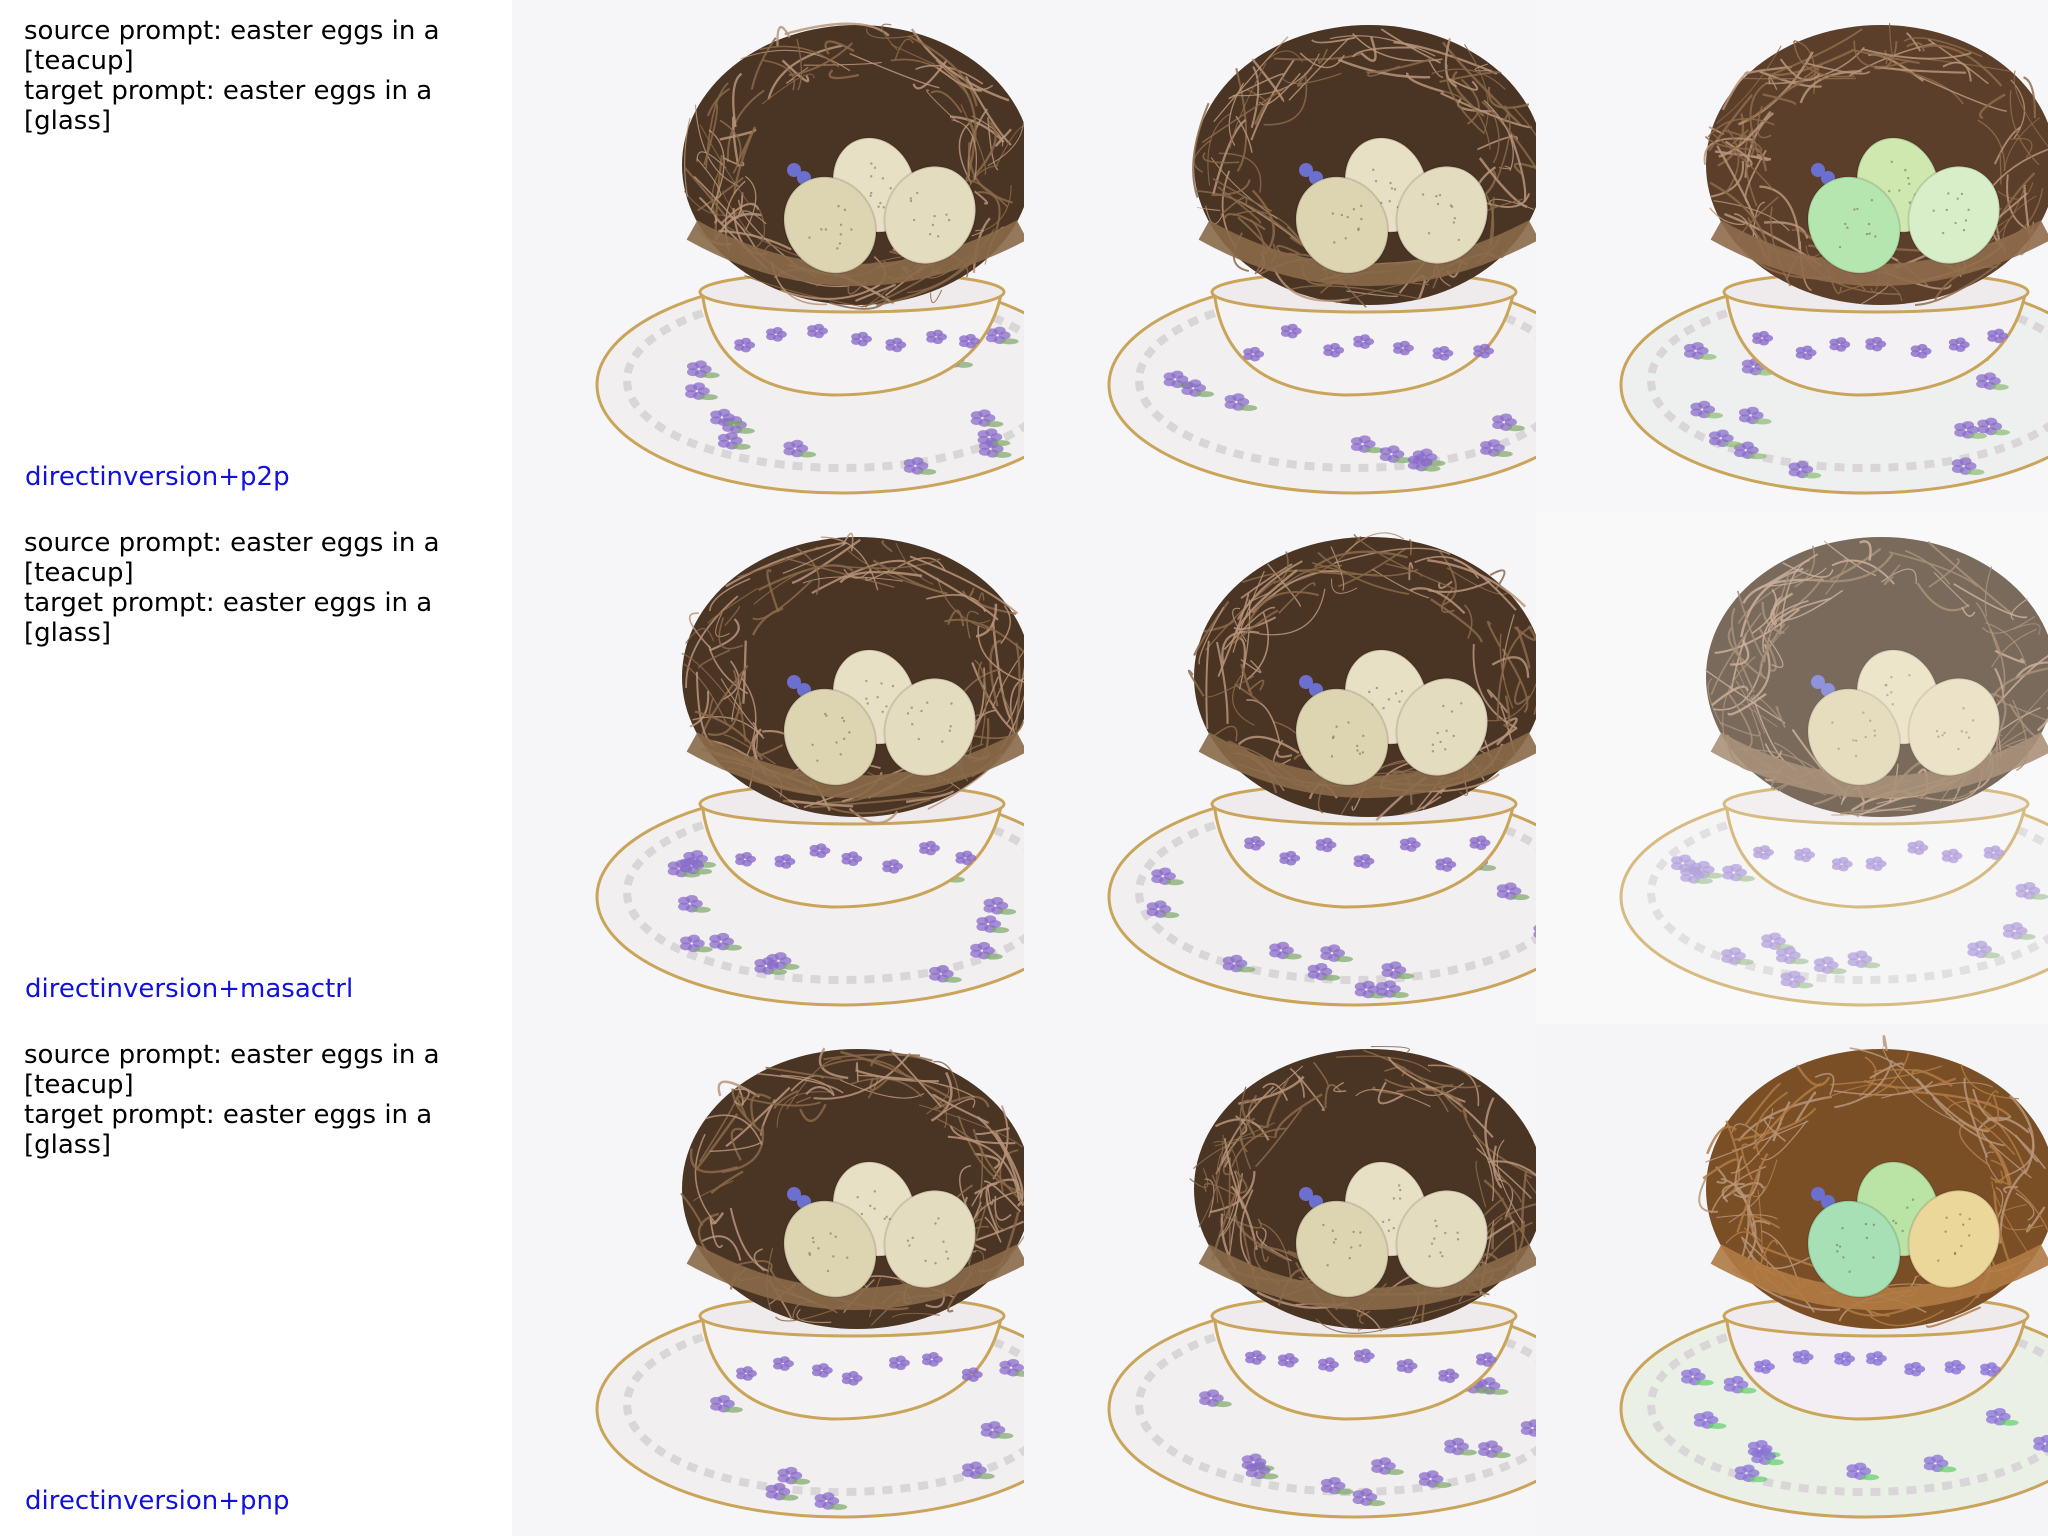 The image size is (2048, 1536). What do you see at coordinates (189, 989) in the screenshot?
I see `method-label: directinversion+masactrl` at bounding box center [189, 989].